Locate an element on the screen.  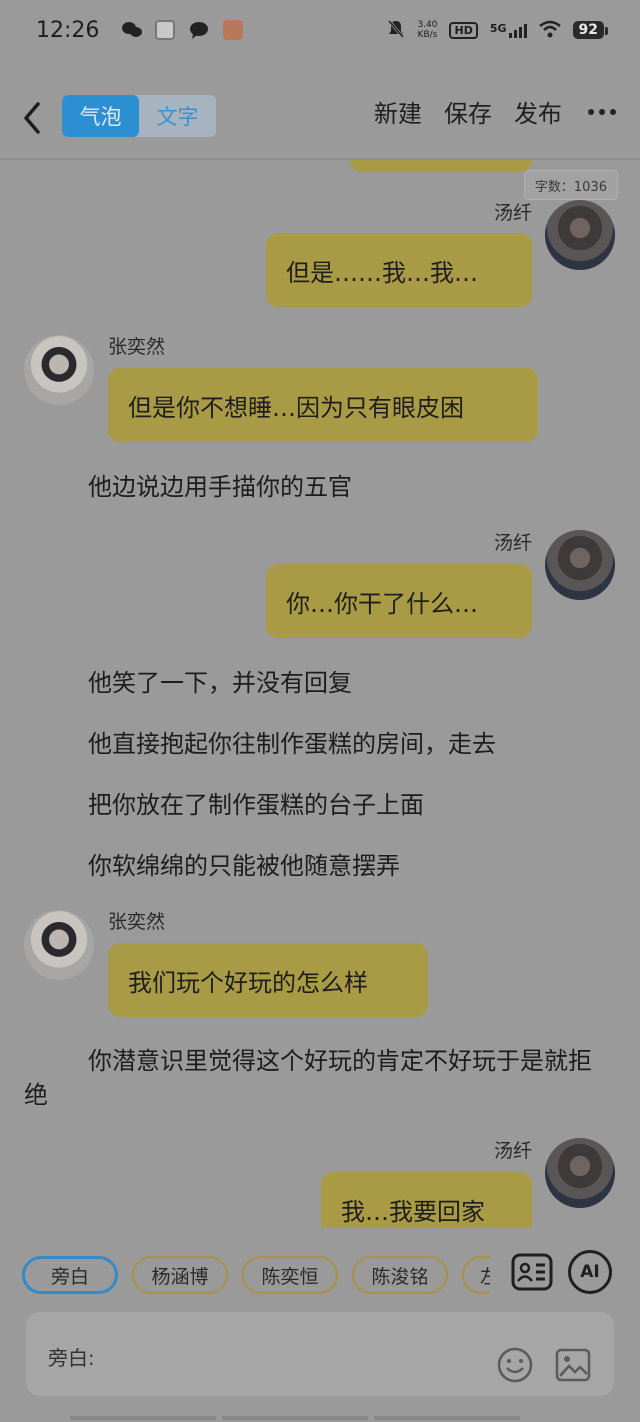
mode-toggle: 气泡 文字 is located at coordinates (139, 116).